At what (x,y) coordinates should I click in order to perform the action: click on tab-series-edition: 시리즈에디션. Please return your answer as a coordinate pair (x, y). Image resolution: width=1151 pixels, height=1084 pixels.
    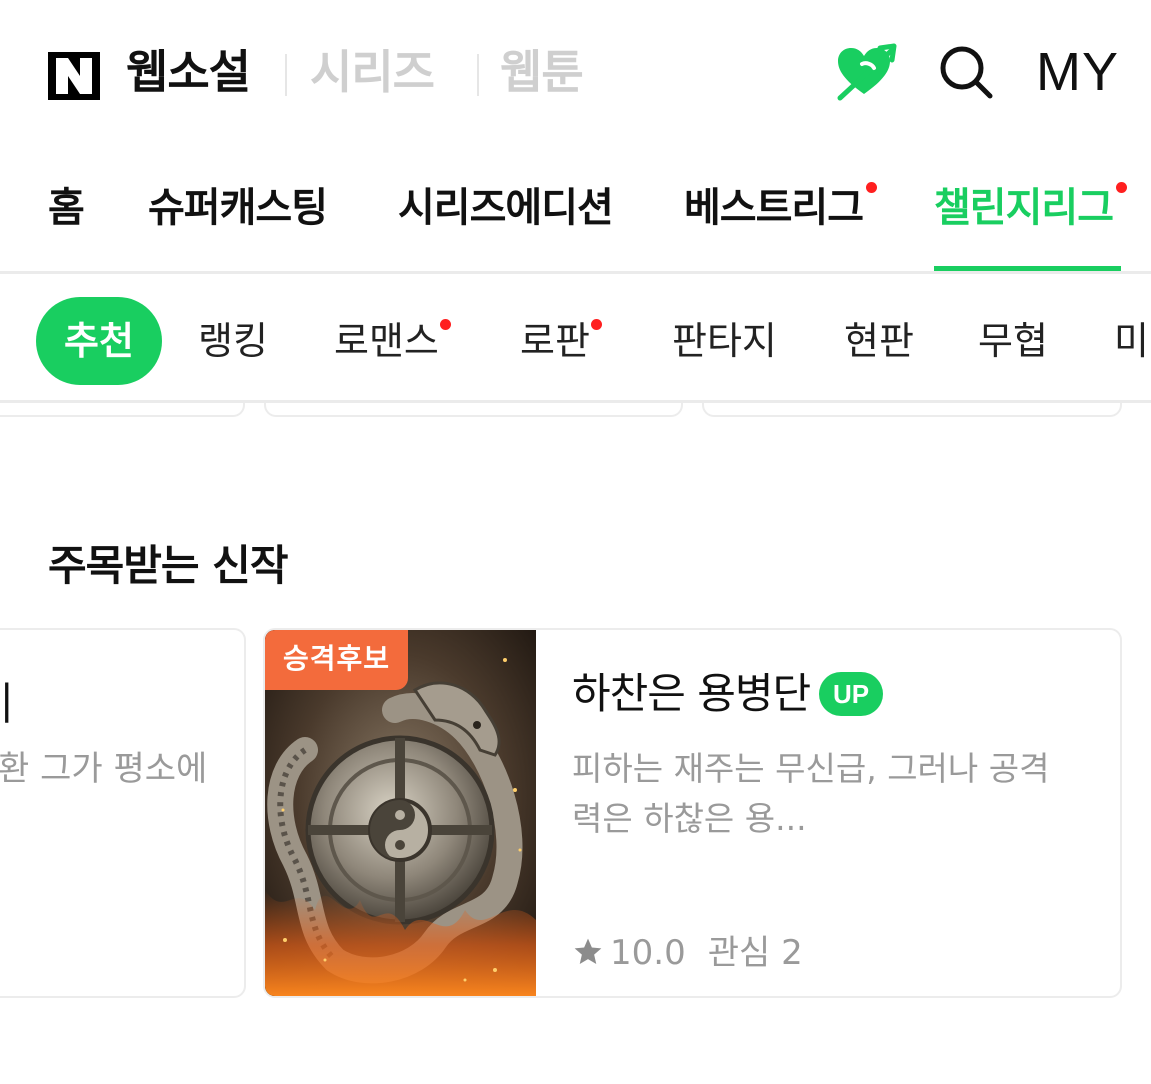
    Looking at the image, I should click on (506, 208).